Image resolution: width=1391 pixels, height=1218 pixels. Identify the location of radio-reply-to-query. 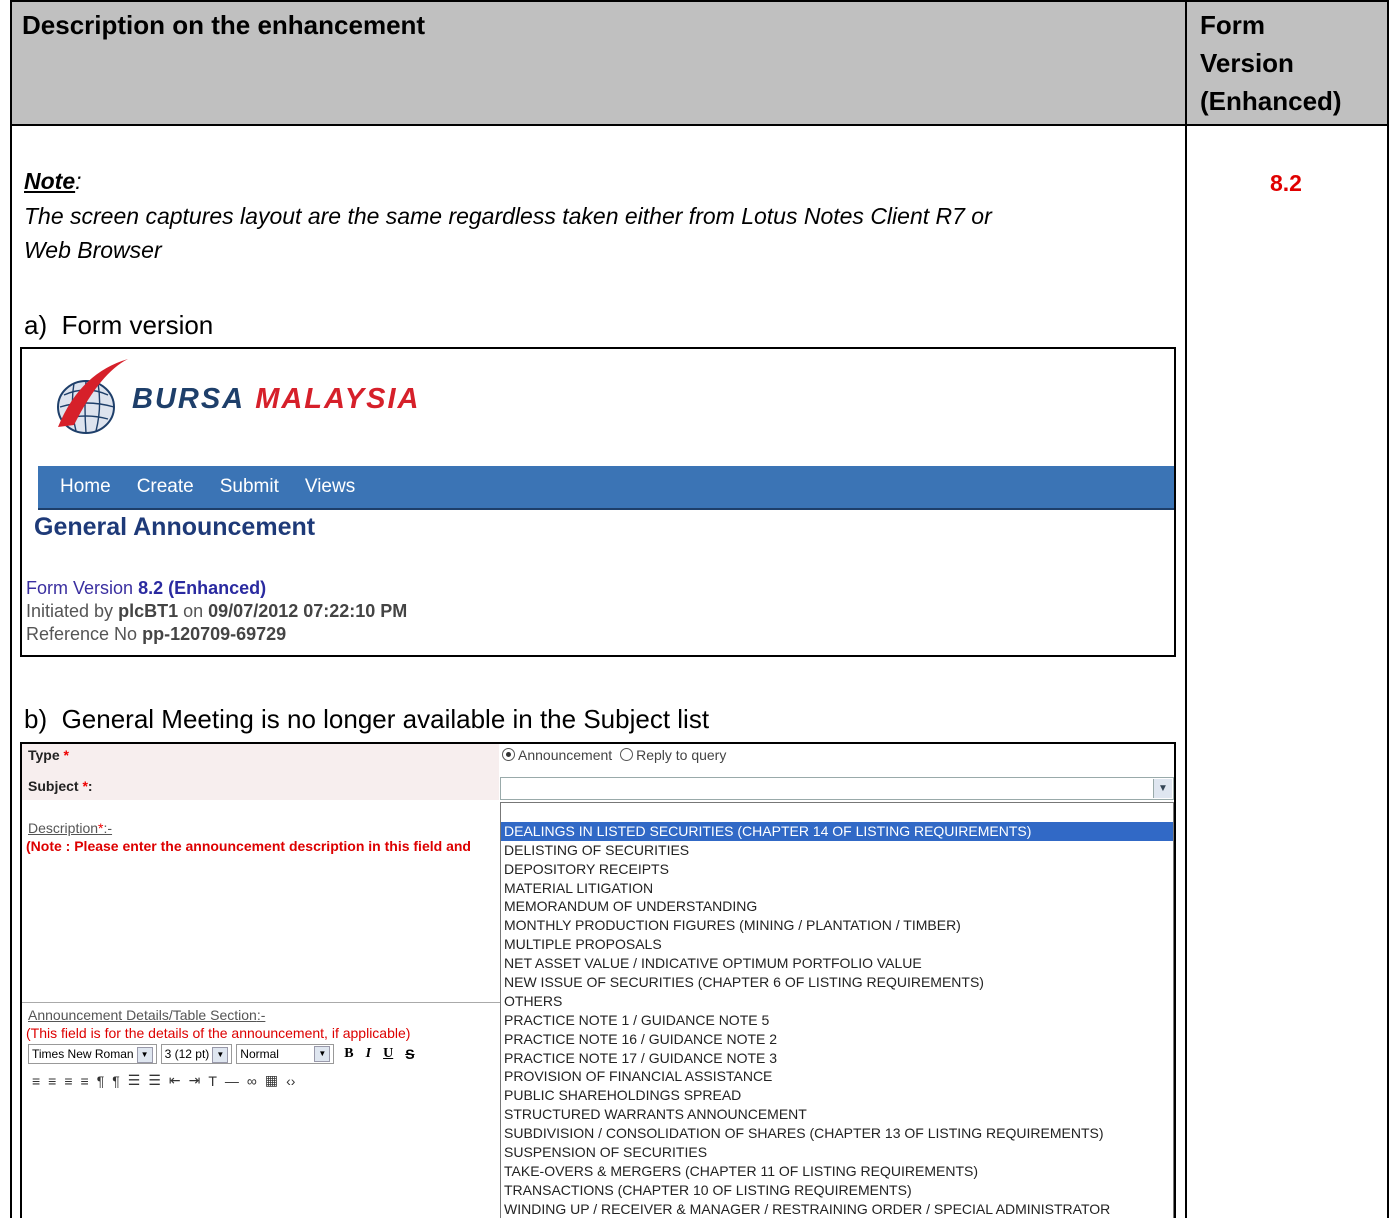
(627, 754).